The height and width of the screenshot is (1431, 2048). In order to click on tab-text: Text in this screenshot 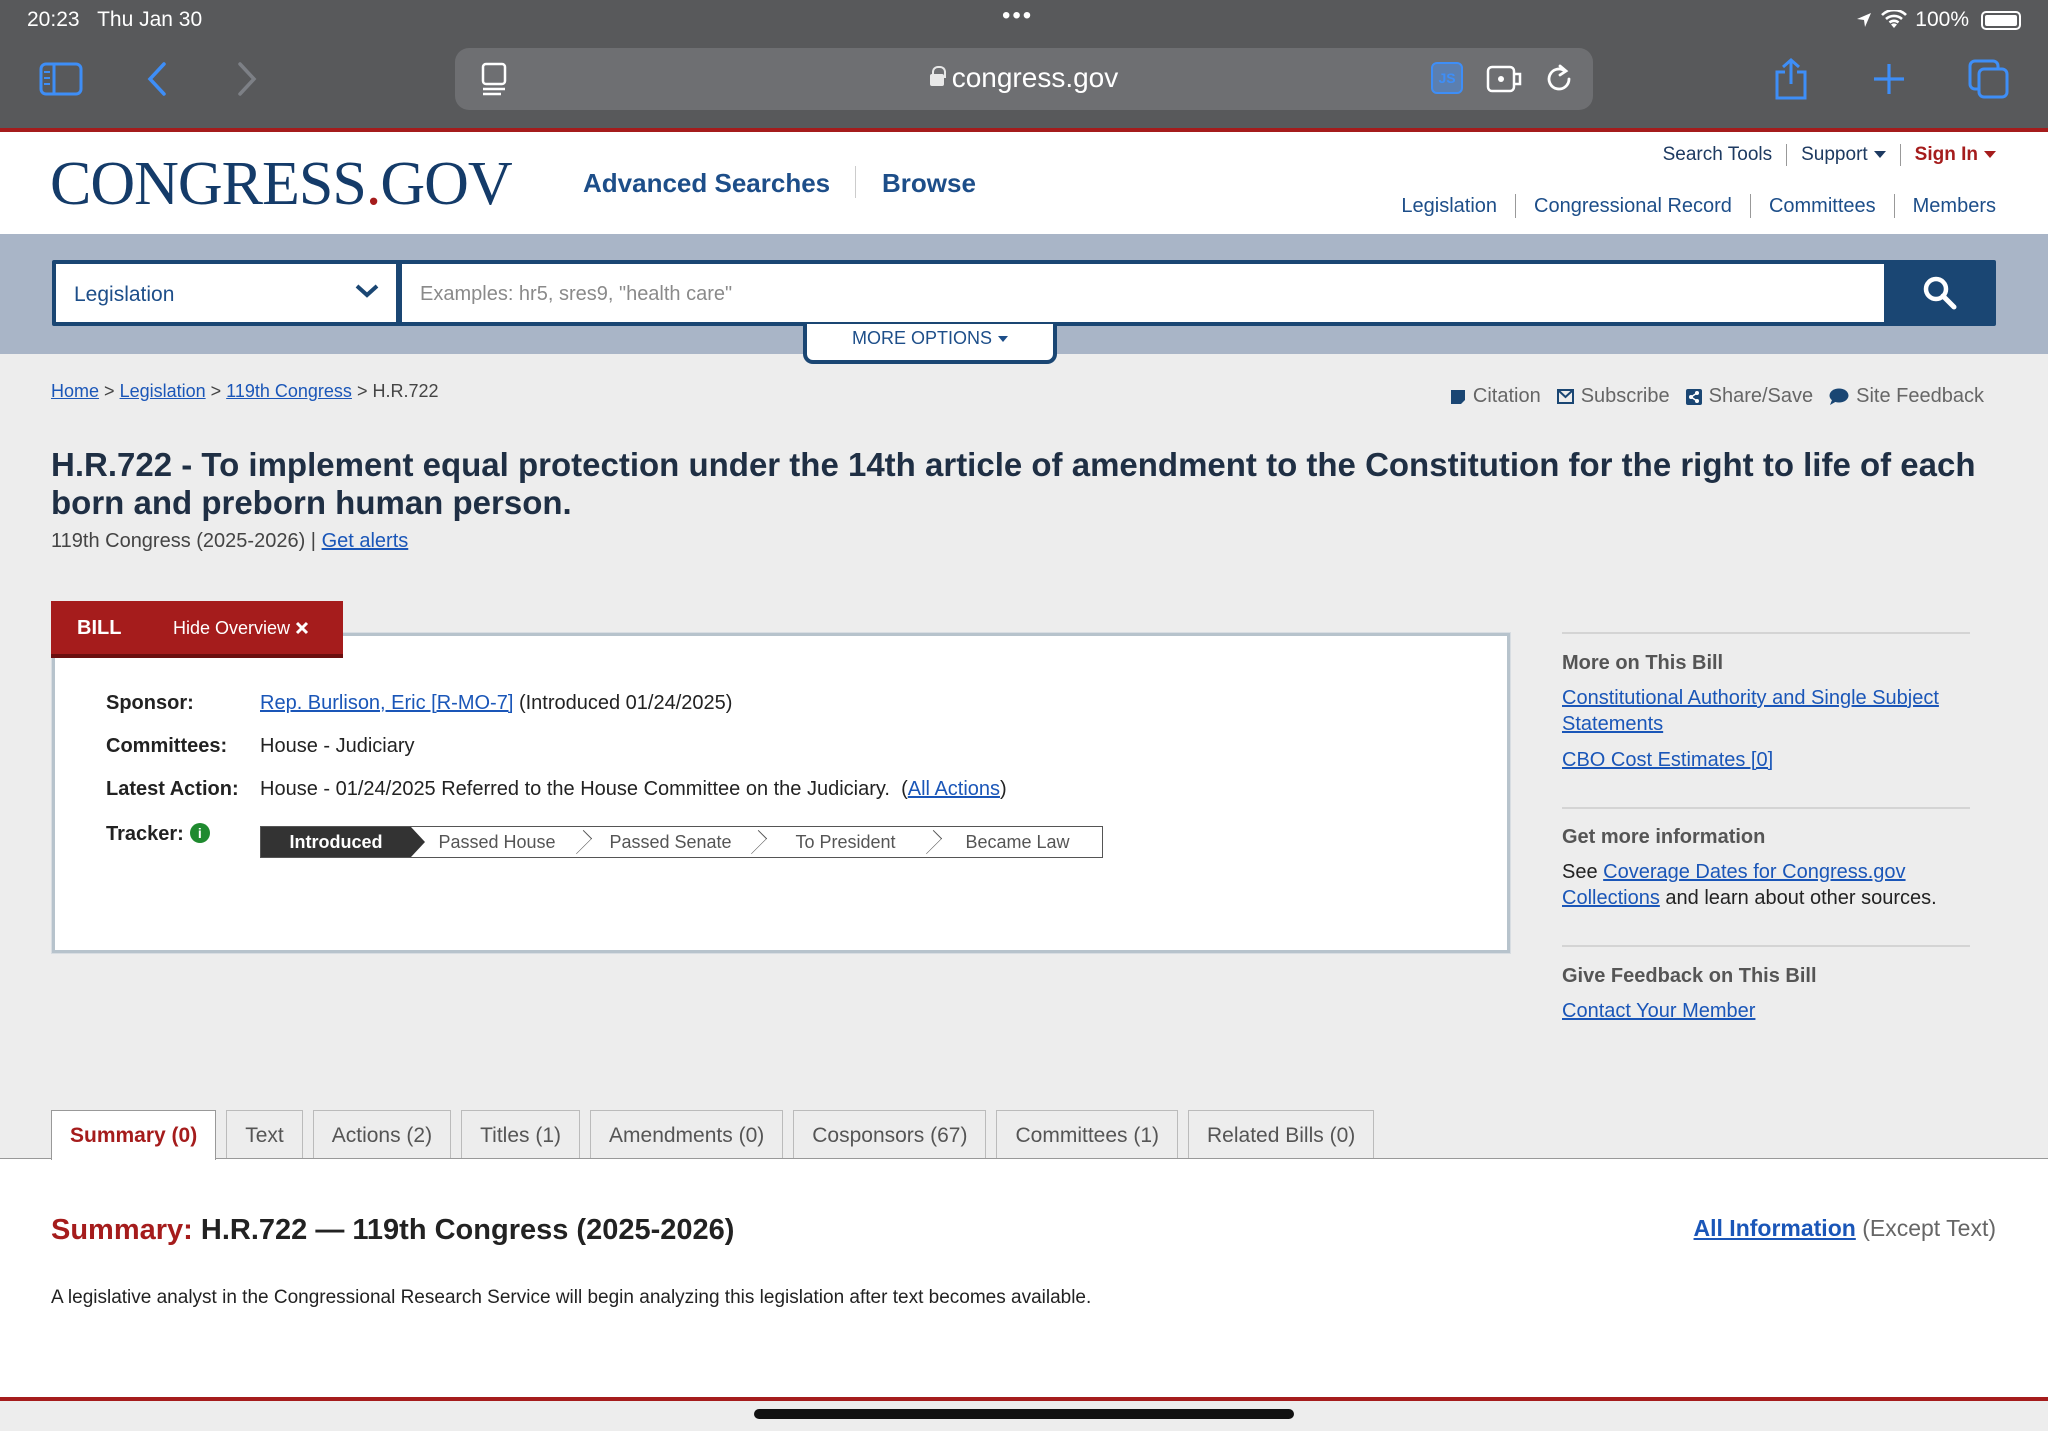, I will do `click(264, 1134)`.